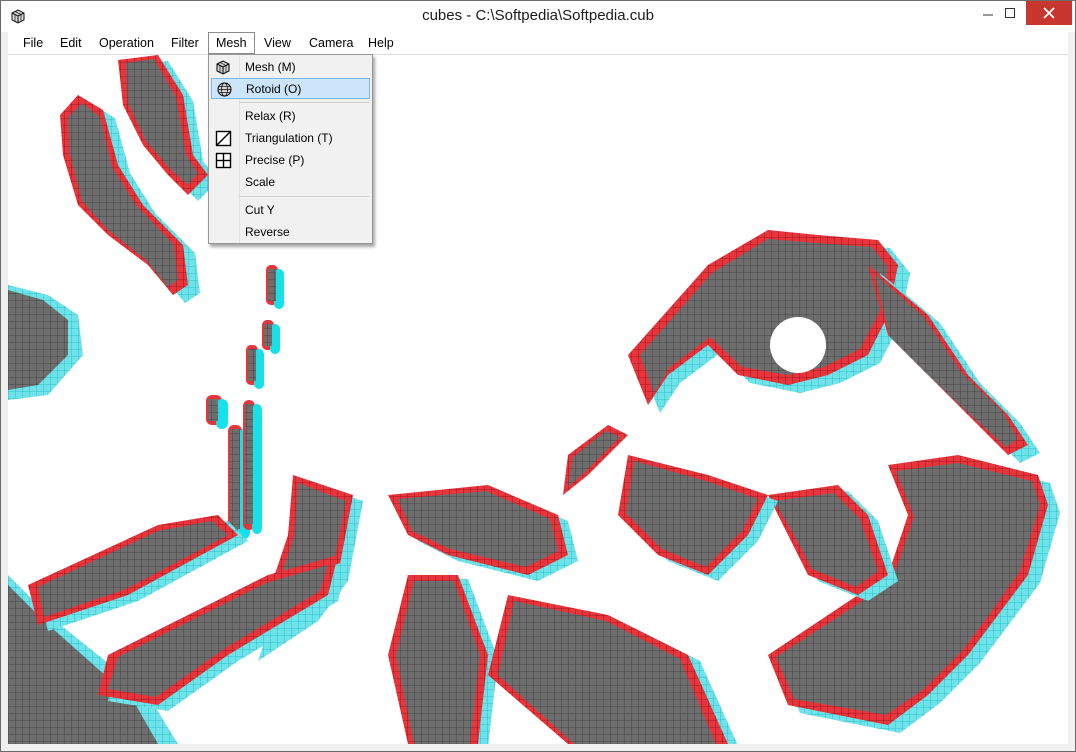 The image size is (1076, 752). What do you see at coordinates (126, 43) in the screenshot?
I see `menu-operation: Operation` at bounding box center [126, 43].